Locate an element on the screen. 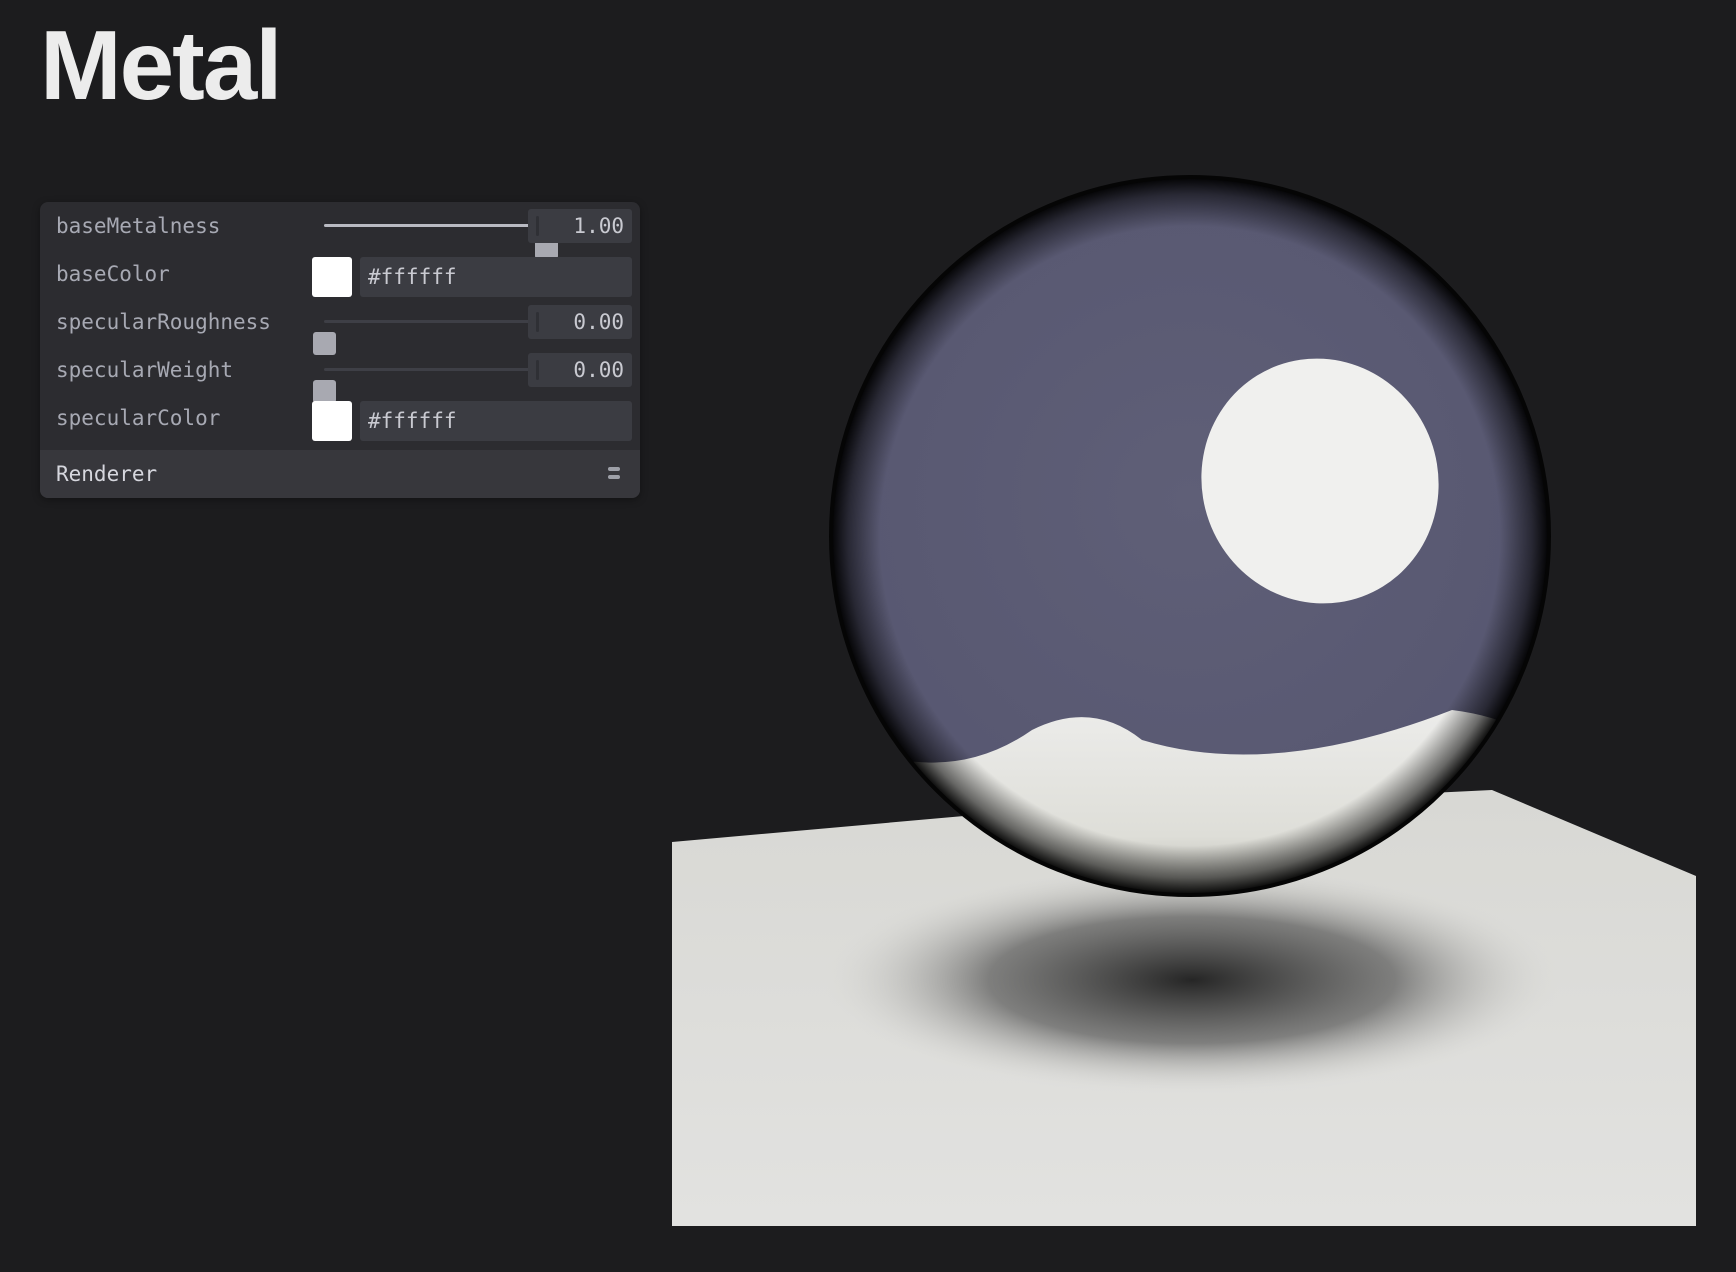 The image size is (1736, 1272). base-metalness-row: baseMetalness 1.00 is located at coordinates (340, 230).